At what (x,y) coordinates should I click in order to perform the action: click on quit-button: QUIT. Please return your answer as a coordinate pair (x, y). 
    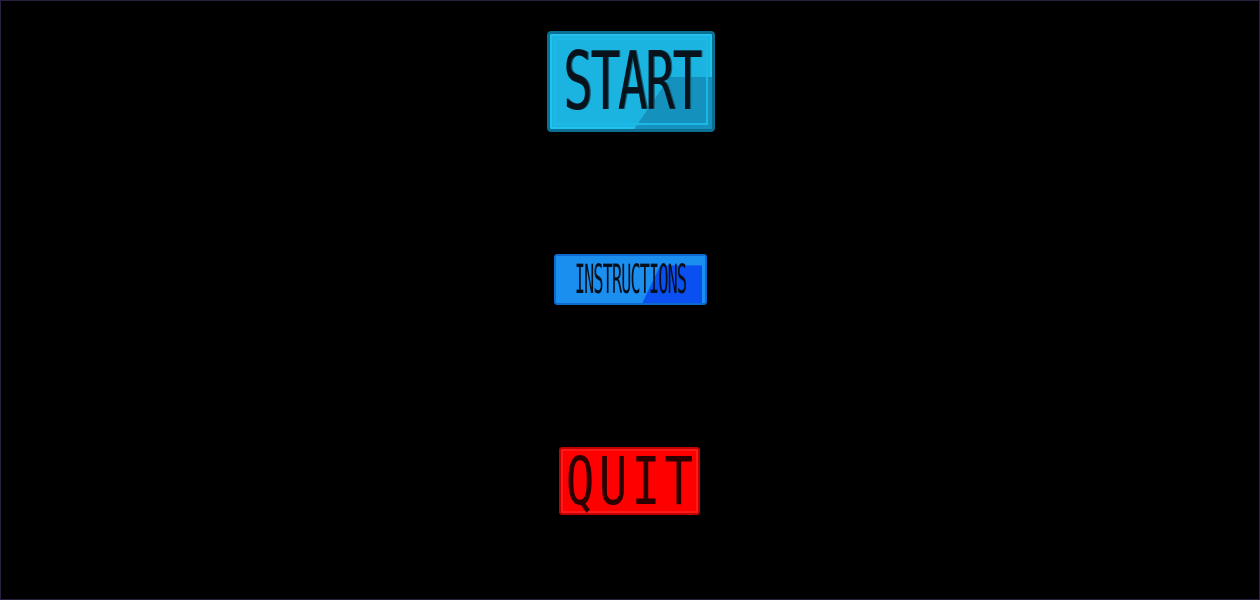
    Looking at the image, I should click on (629, 481).